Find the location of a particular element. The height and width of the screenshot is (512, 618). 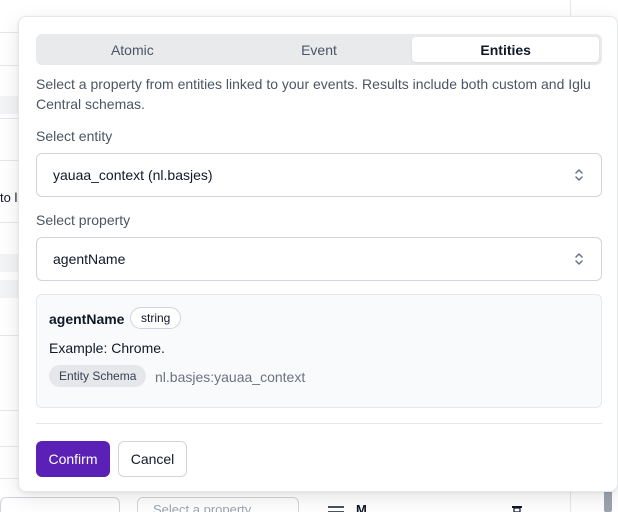

source-tabs: Atomic Event Entities is located at coordinates (319, 49).